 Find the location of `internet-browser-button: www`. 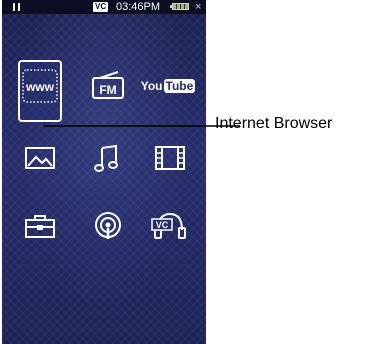

internet-browser-button: www is located at coordinates (40, 86).